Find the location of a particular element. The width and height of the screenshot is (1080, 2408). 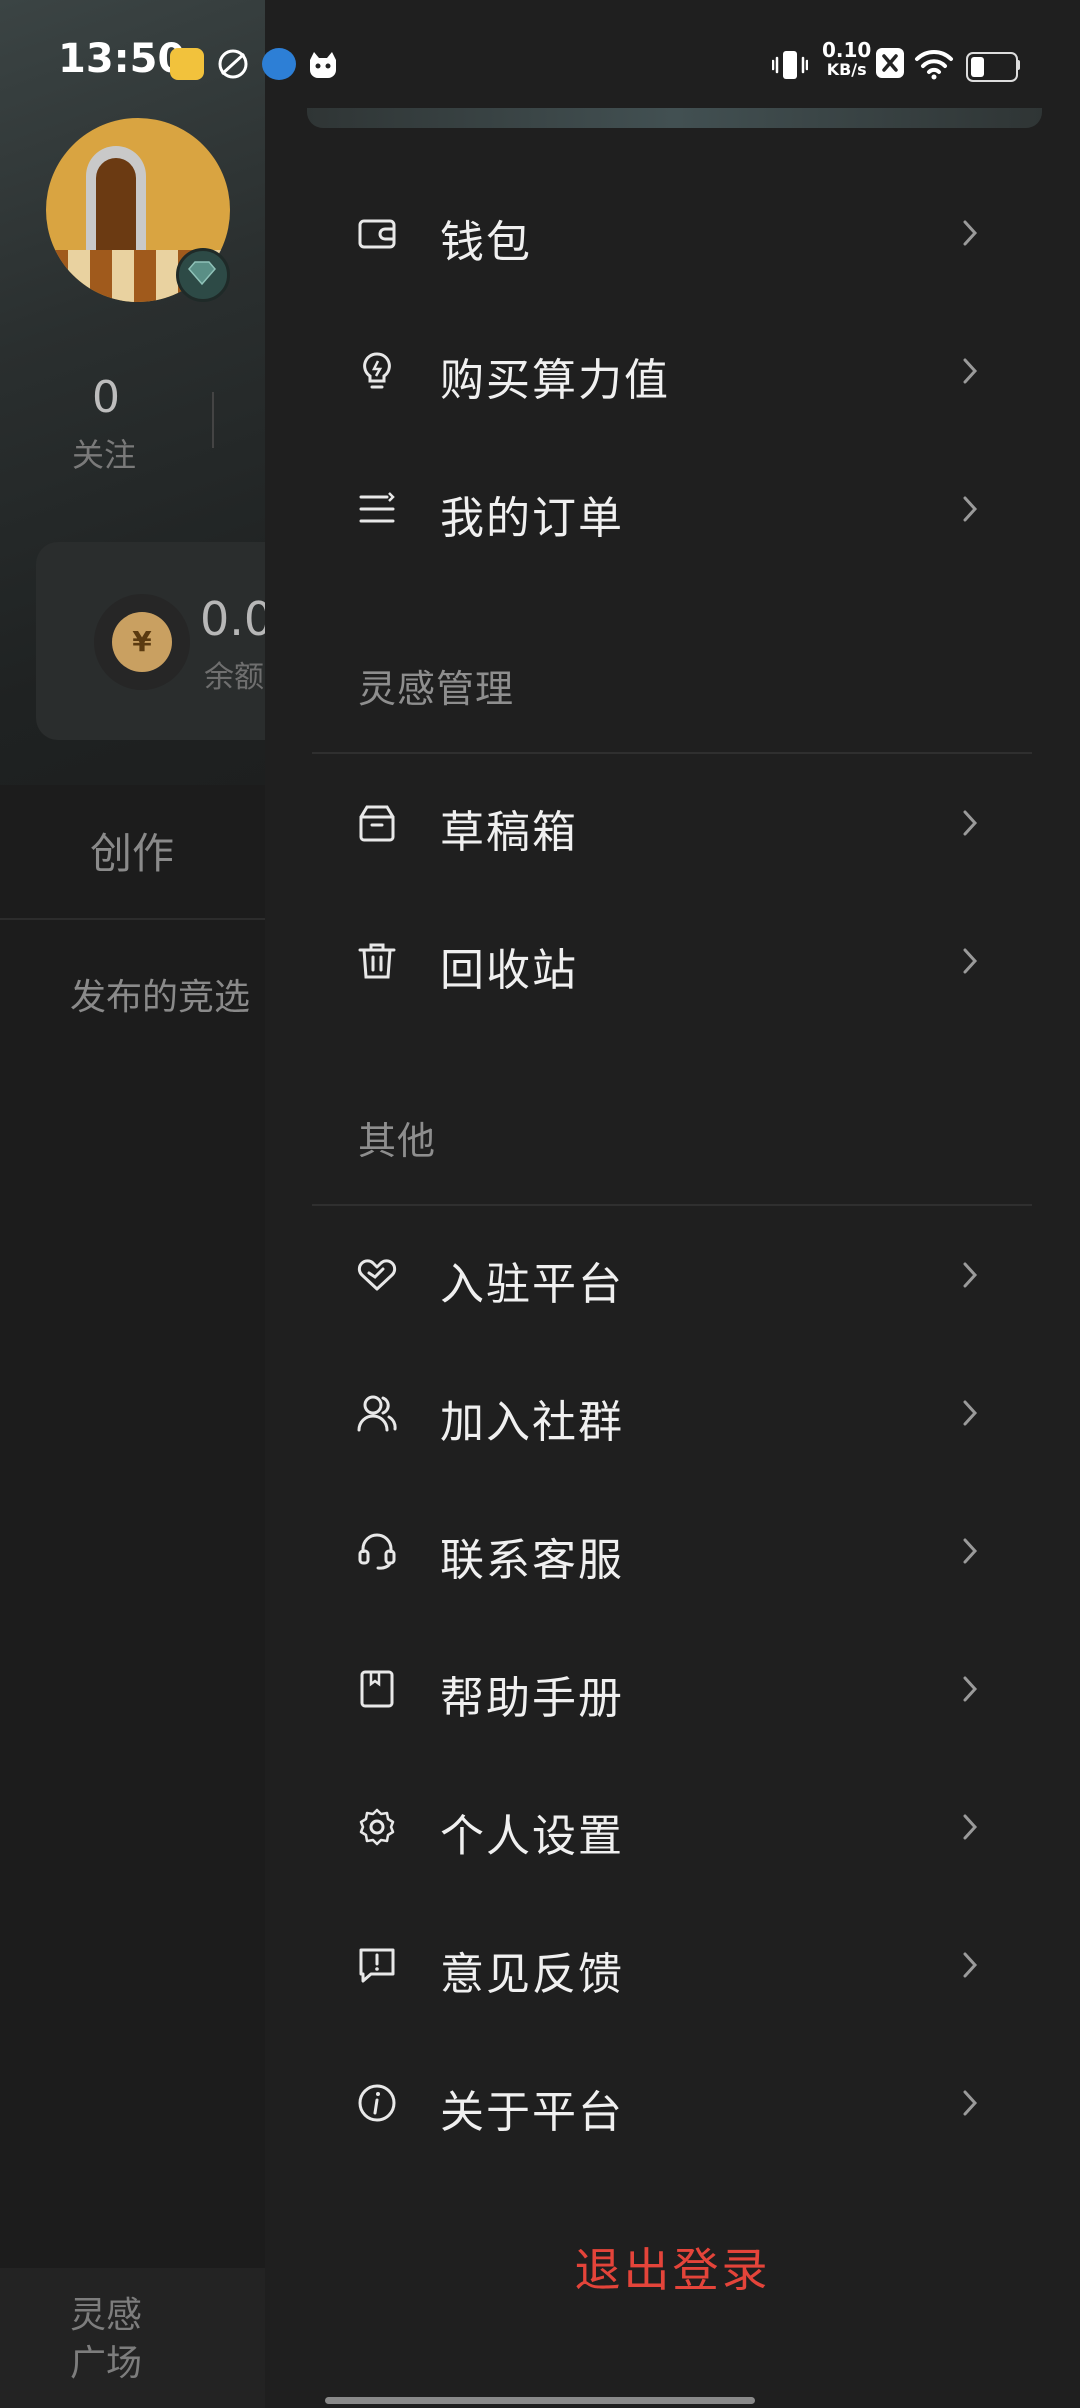

menu-label-drafts: 草稿箱 is located at coordinates (509, 832).